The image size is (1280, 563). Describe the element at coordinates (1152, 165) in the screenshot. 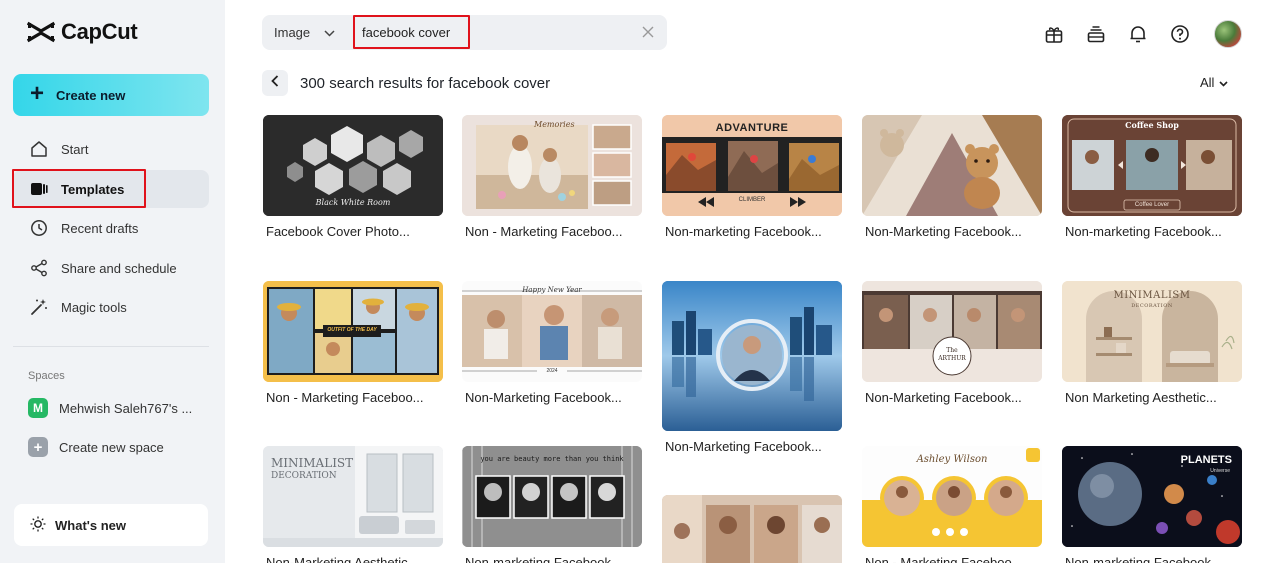

I see `template-thumbnail: Coffee Shop Coffee Lover` at that location.